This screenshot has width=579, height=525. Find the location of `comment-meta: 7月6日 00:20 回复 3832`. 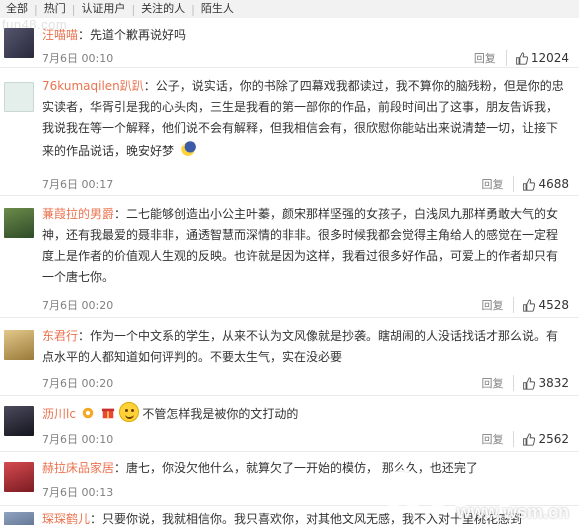

comment-meta: 7月6日 00:20 回复 3832 is located at coordinates (305, 383).